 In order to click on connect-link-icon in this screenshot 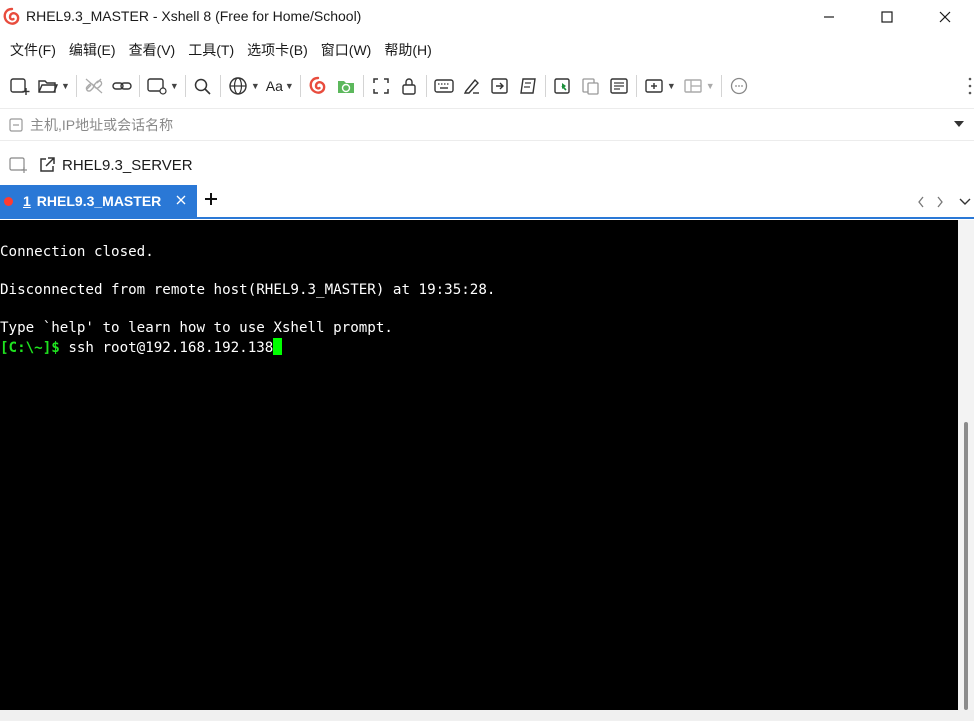, I will do `click(122, 86)`.